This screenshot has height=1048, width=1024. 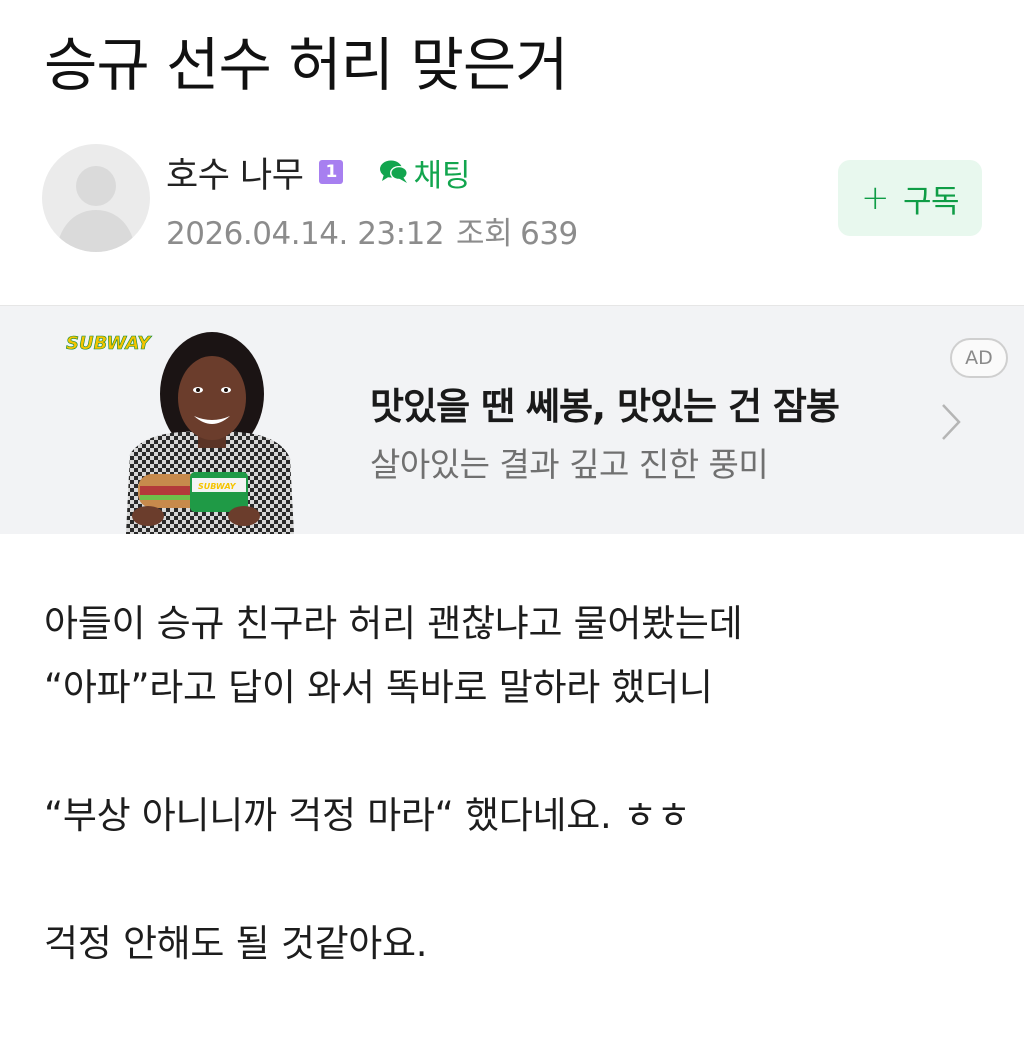 What do you see at coordinates (372, 200) in the screenshot?
I see `author-info: 호수 나무 1 채팅 2026.04.14. 23:12 조회 639` at bounding box center [372, 200].